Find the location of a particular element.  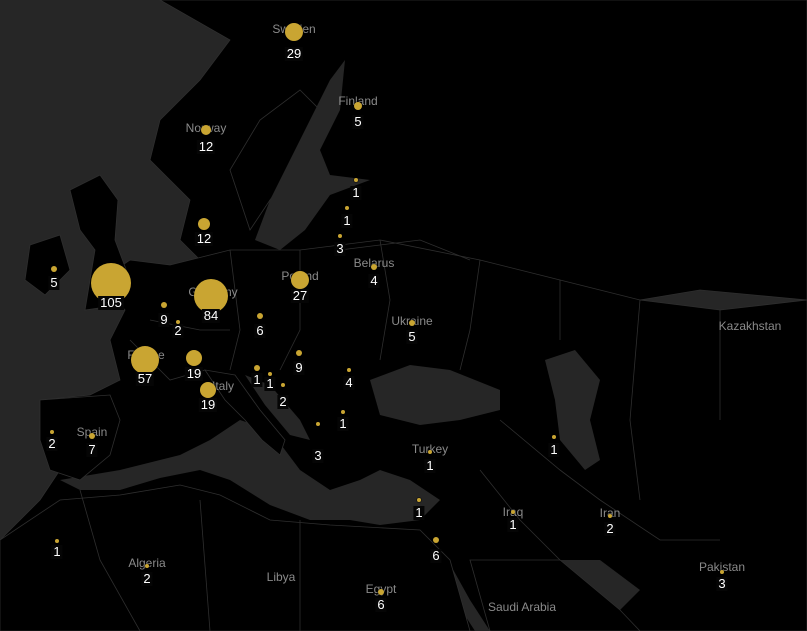

data-point-count: 29 is located at coordinates (294, 53).